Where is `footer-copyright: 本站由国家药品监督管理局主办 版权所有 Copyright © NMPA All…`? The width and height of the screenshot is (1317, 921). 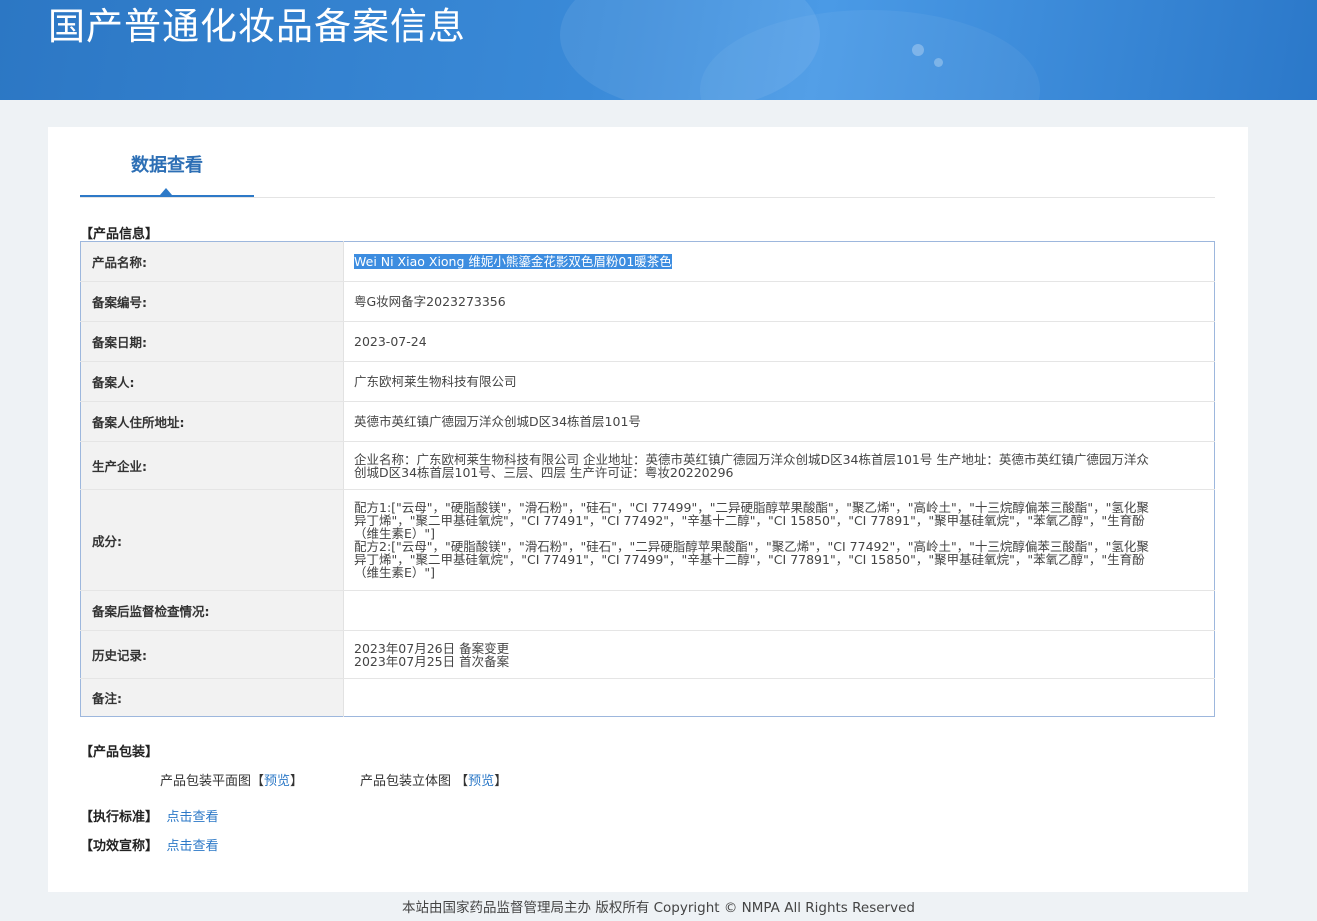
footer-copyright: 本站由国家药品监督管理局主办 版权所有 Copyright © NMPA All… is located at coordinates (658, 908).